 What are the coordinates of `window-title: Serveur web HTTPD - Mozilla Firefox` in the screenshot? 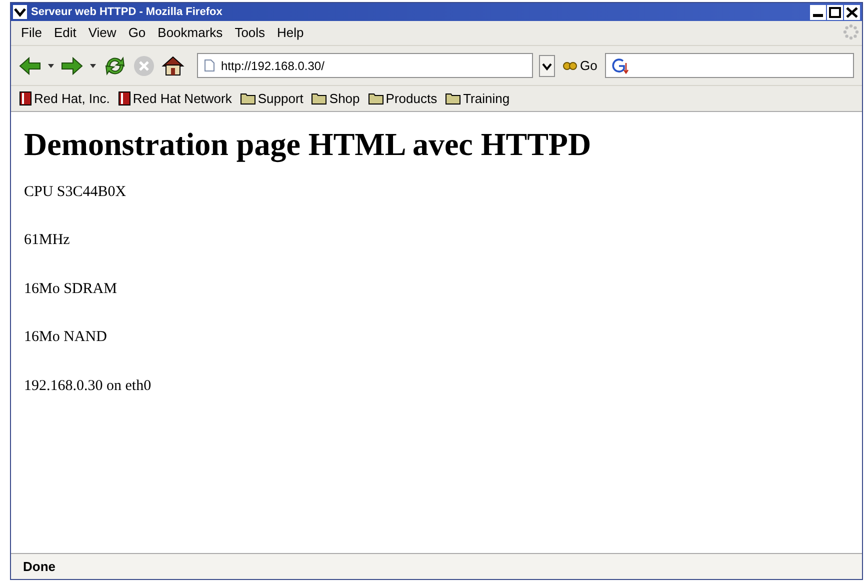 It's located at (126, 12).